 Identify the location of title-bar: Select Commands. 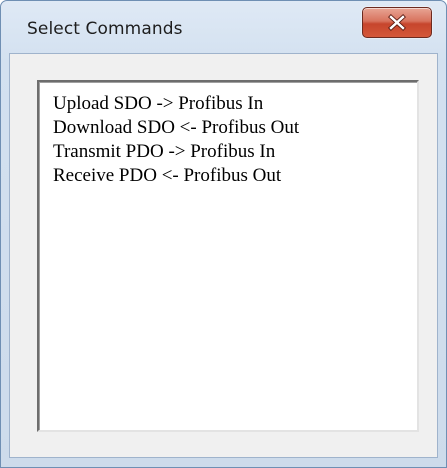
(223, 27).